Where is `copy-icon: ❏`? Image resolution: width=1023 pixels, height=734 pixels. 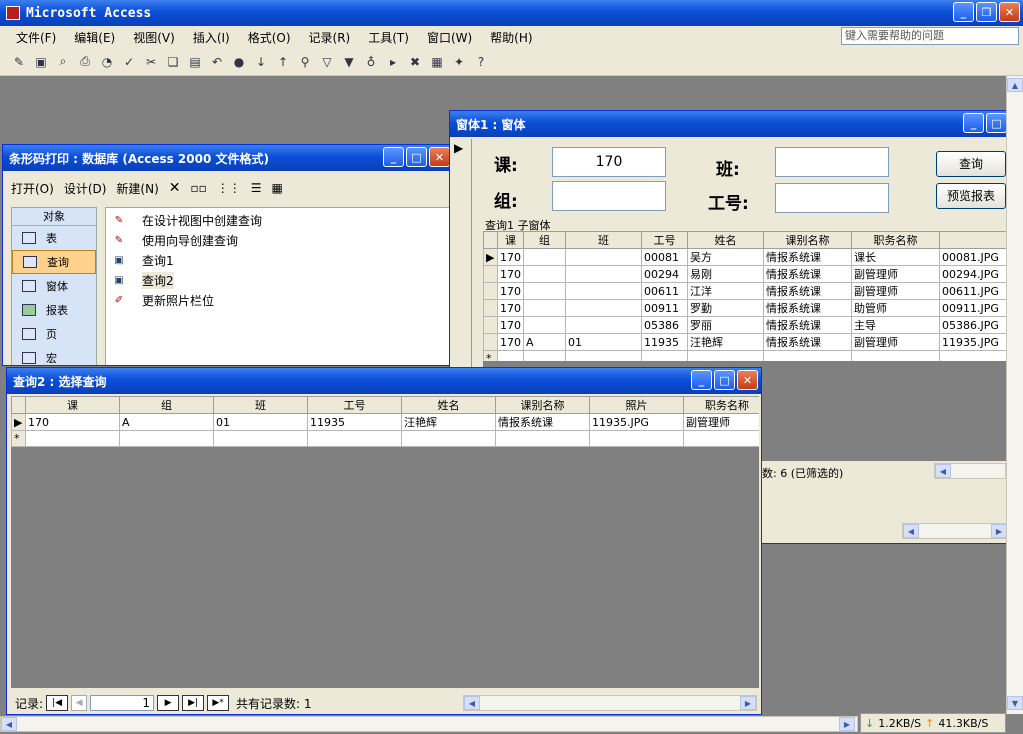
copy-icon: ❏ is located at coordinates (173, 62).